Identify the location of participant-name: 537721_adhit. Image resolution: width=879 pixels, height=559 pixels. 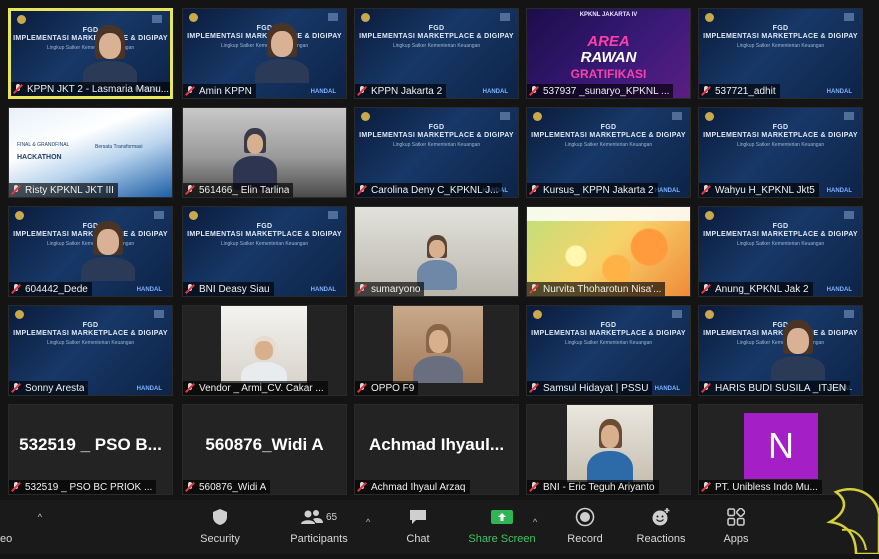
(745, 91).